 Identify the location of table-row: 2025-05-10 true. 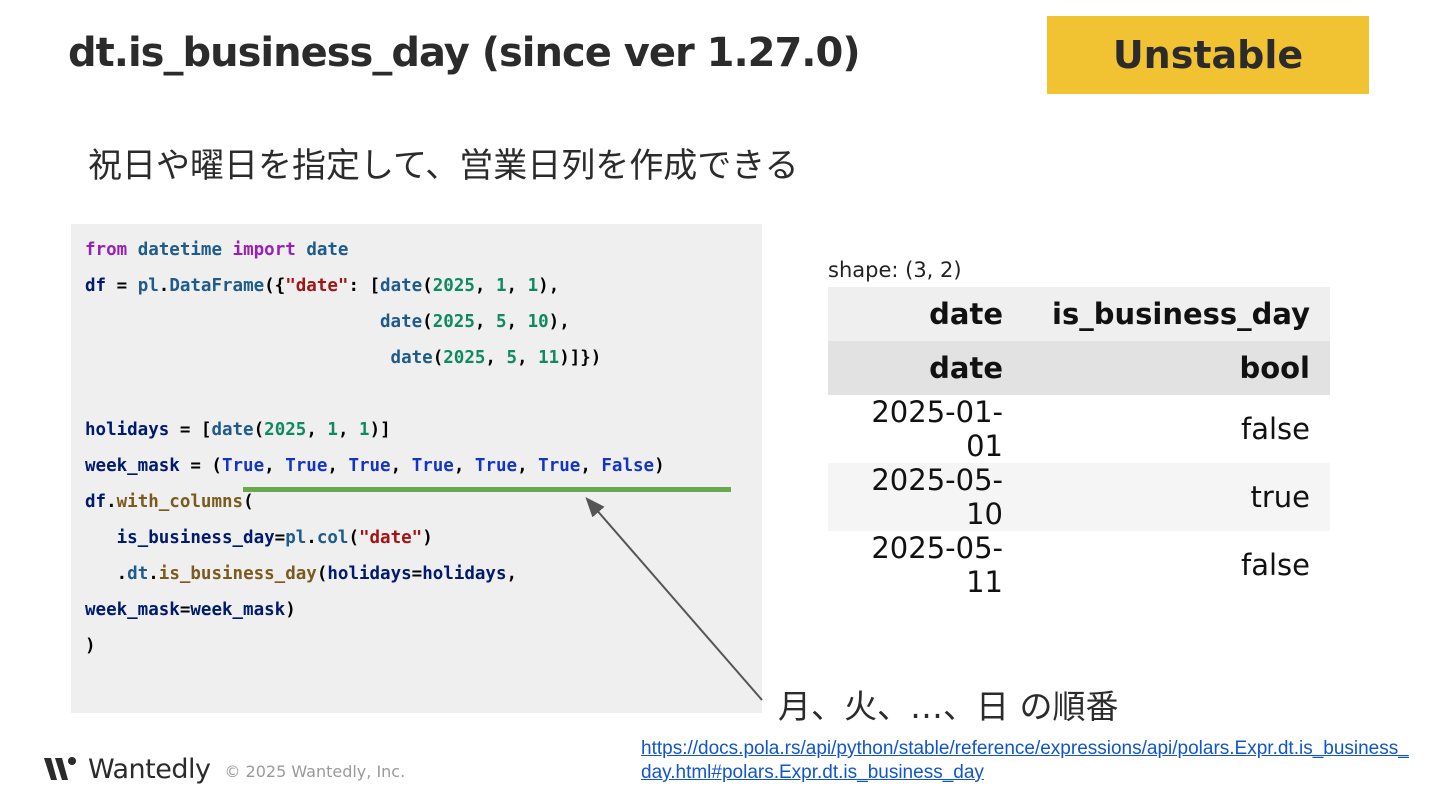
(1079, 497).